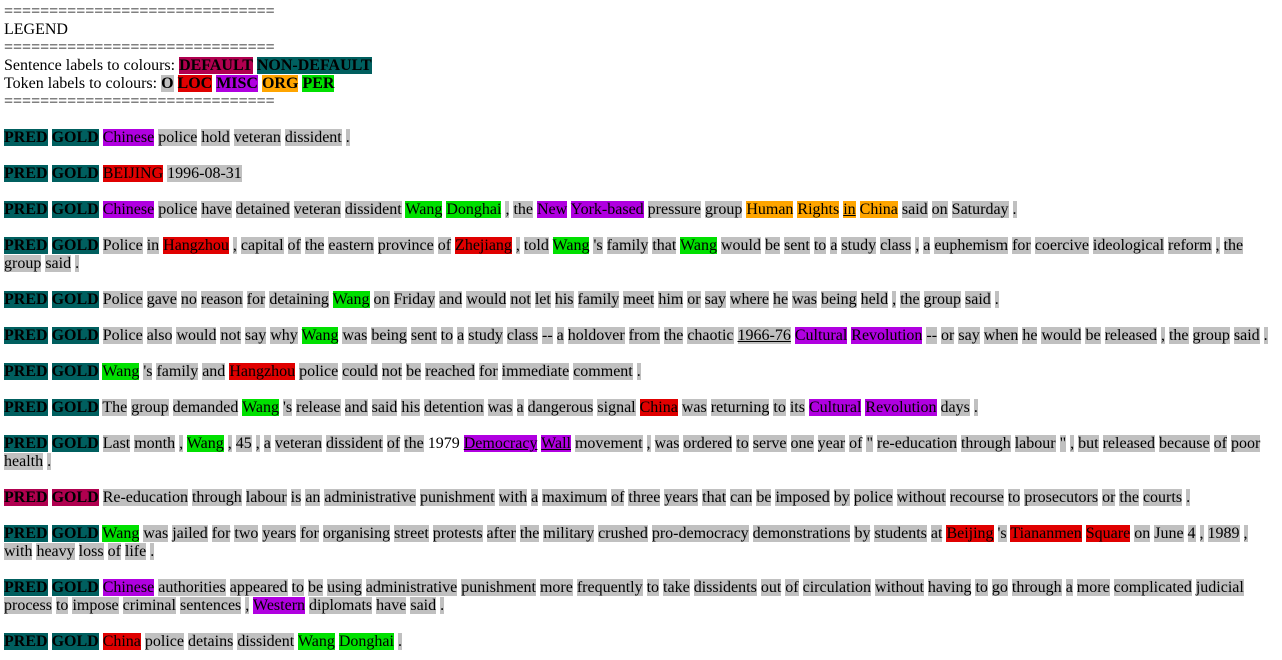 The image size is (1282, 660). Describe the element at coordinates (24, 461) in the screenshot. I see `token: health` at that location.